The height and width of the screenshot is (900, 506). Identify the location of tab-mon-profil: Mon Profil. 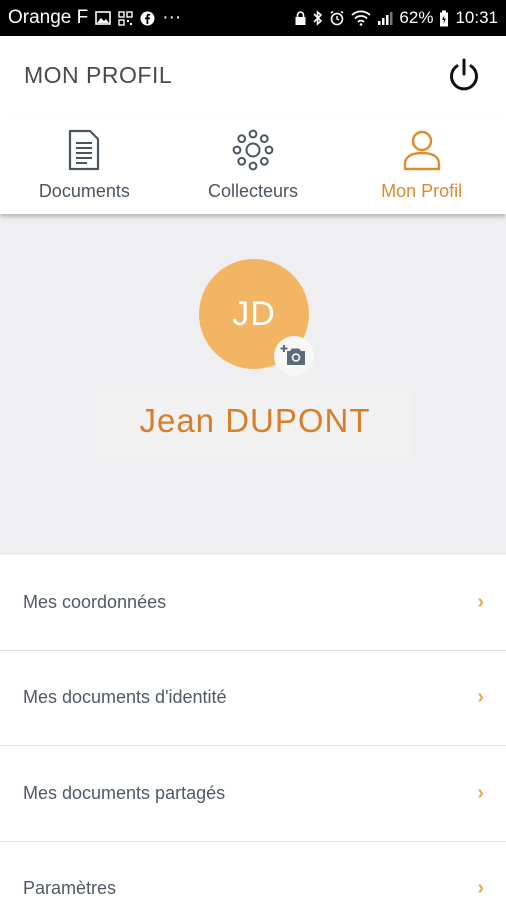
(421, 164).